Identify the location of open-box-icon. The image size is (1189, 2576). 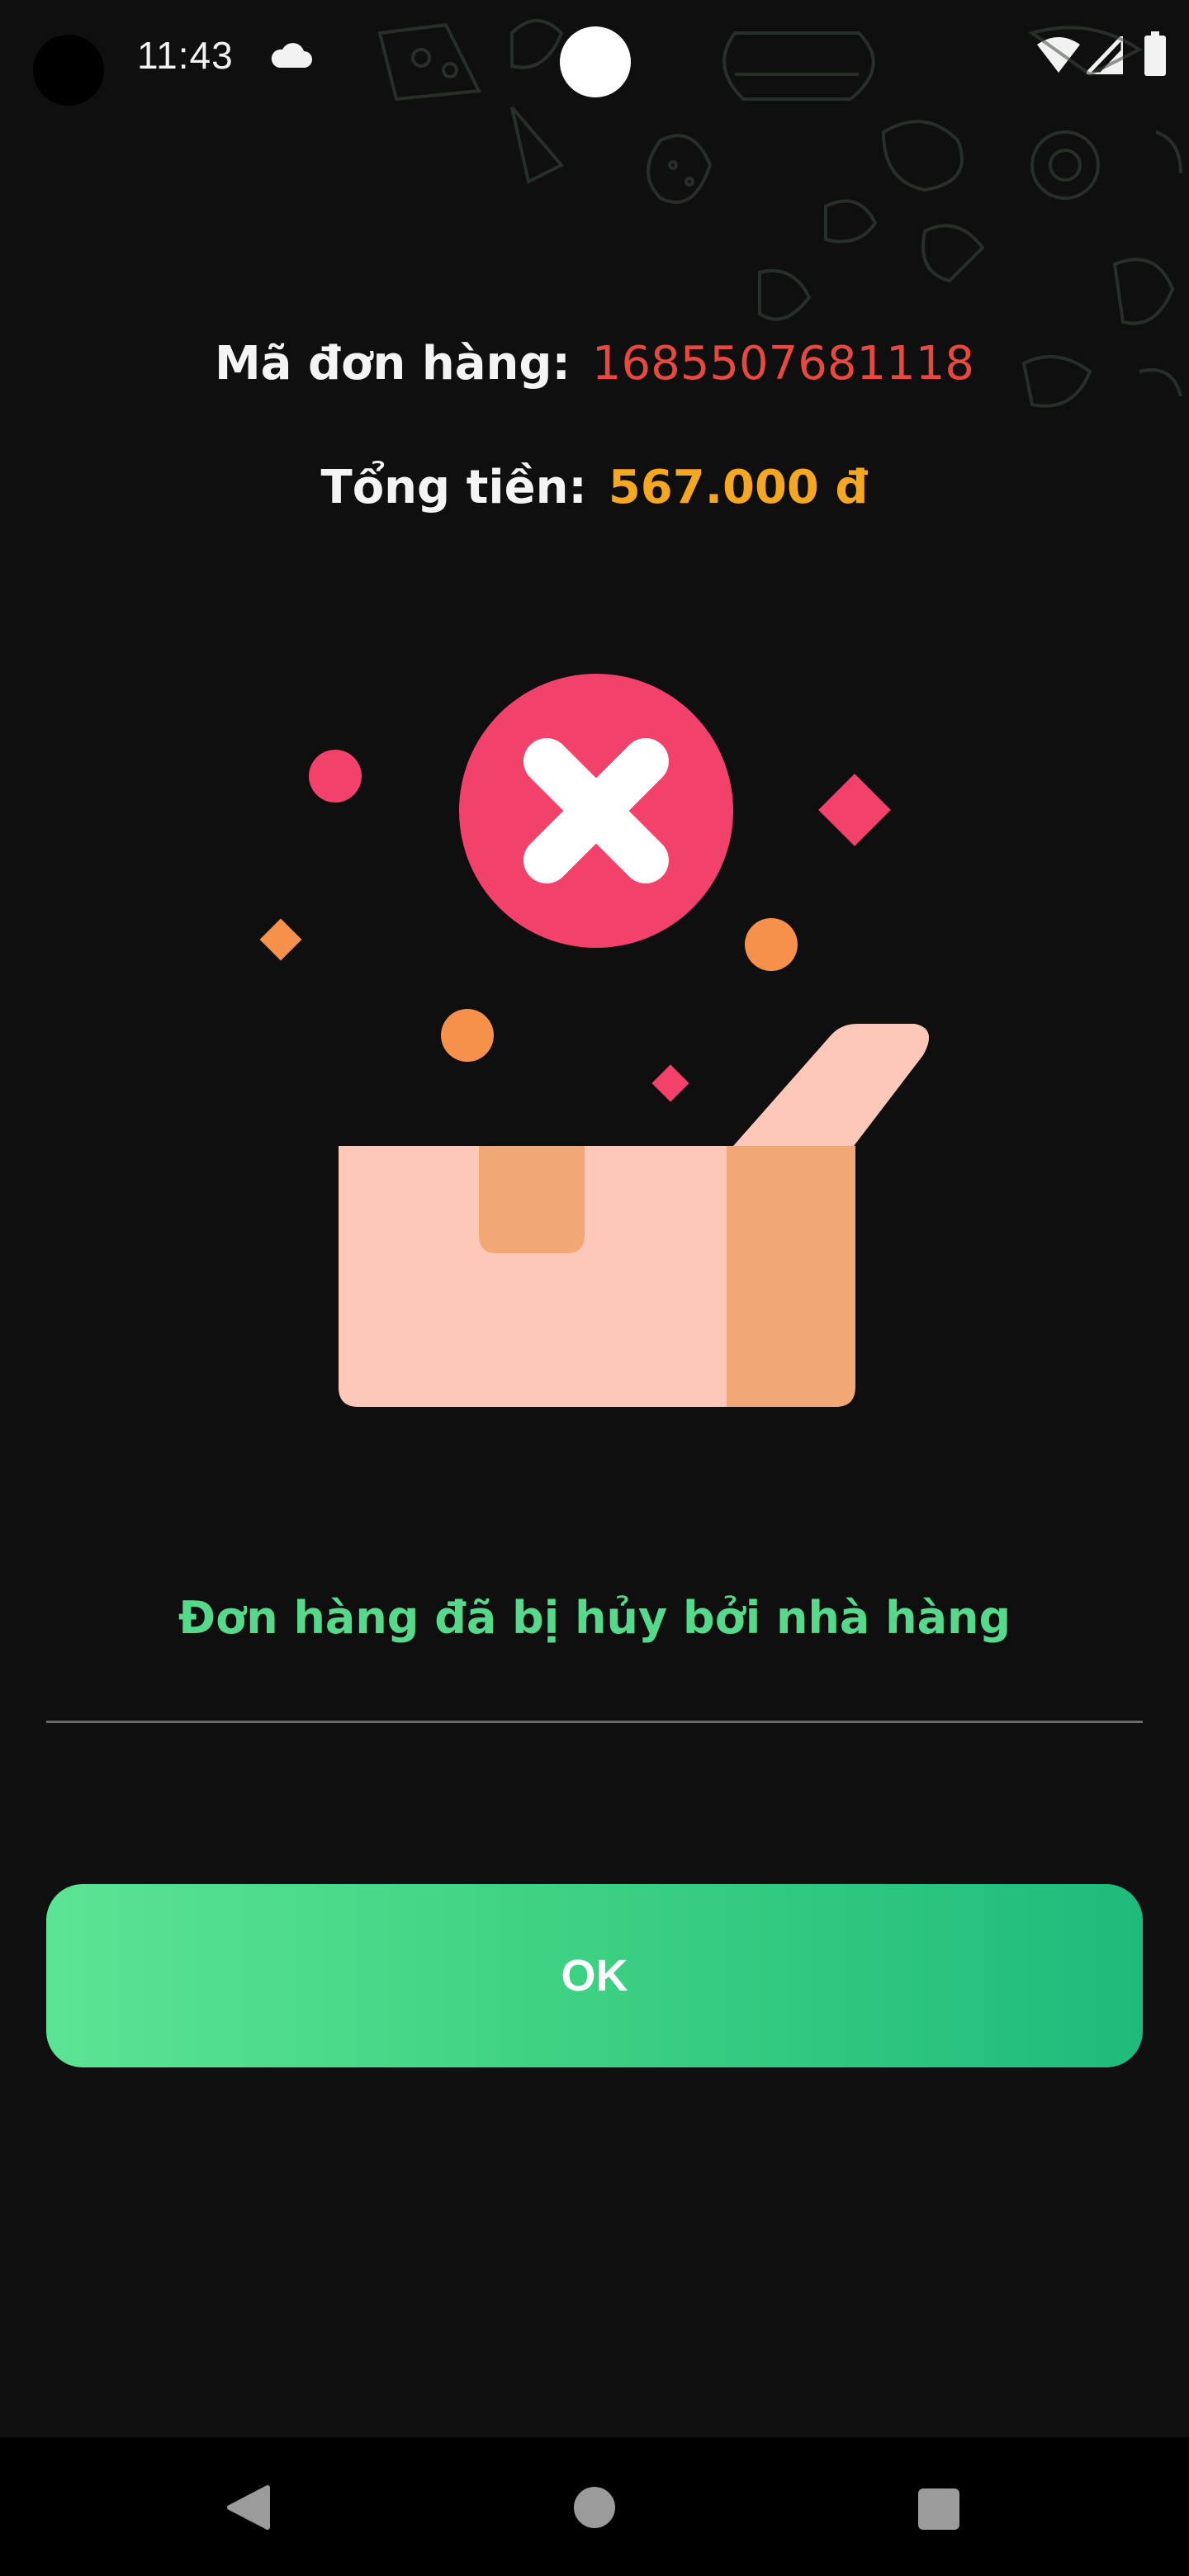
(634, 1215).